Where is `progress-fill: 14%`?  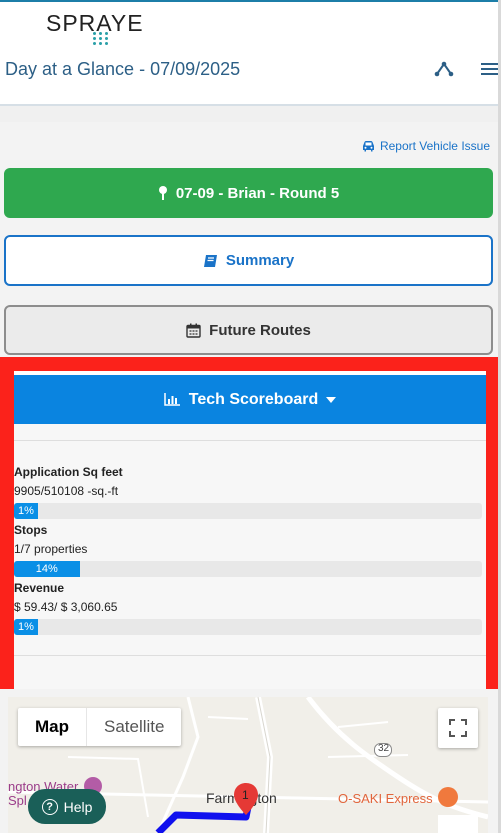 progress-fill: 14% is located at coordinates (47, 569).